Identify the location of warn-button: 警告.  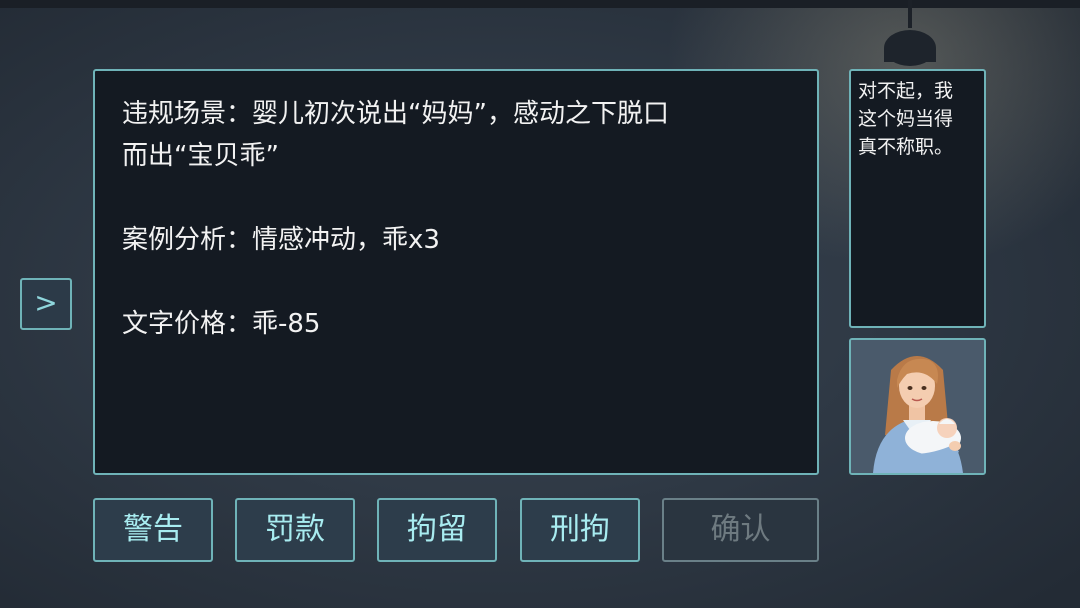
(153, 530).